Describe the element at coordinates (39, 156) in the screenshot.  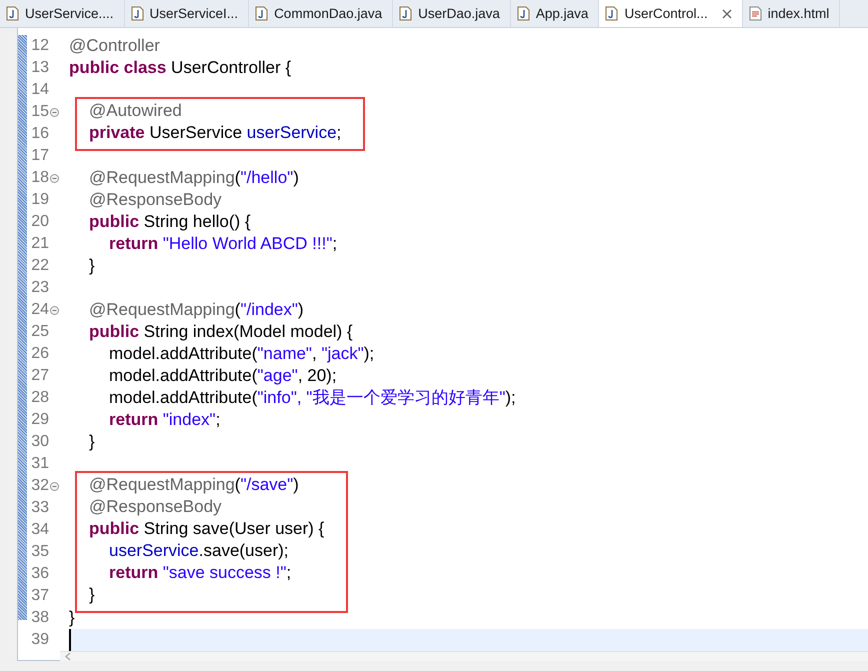
I see `line-number: 17` at that location.